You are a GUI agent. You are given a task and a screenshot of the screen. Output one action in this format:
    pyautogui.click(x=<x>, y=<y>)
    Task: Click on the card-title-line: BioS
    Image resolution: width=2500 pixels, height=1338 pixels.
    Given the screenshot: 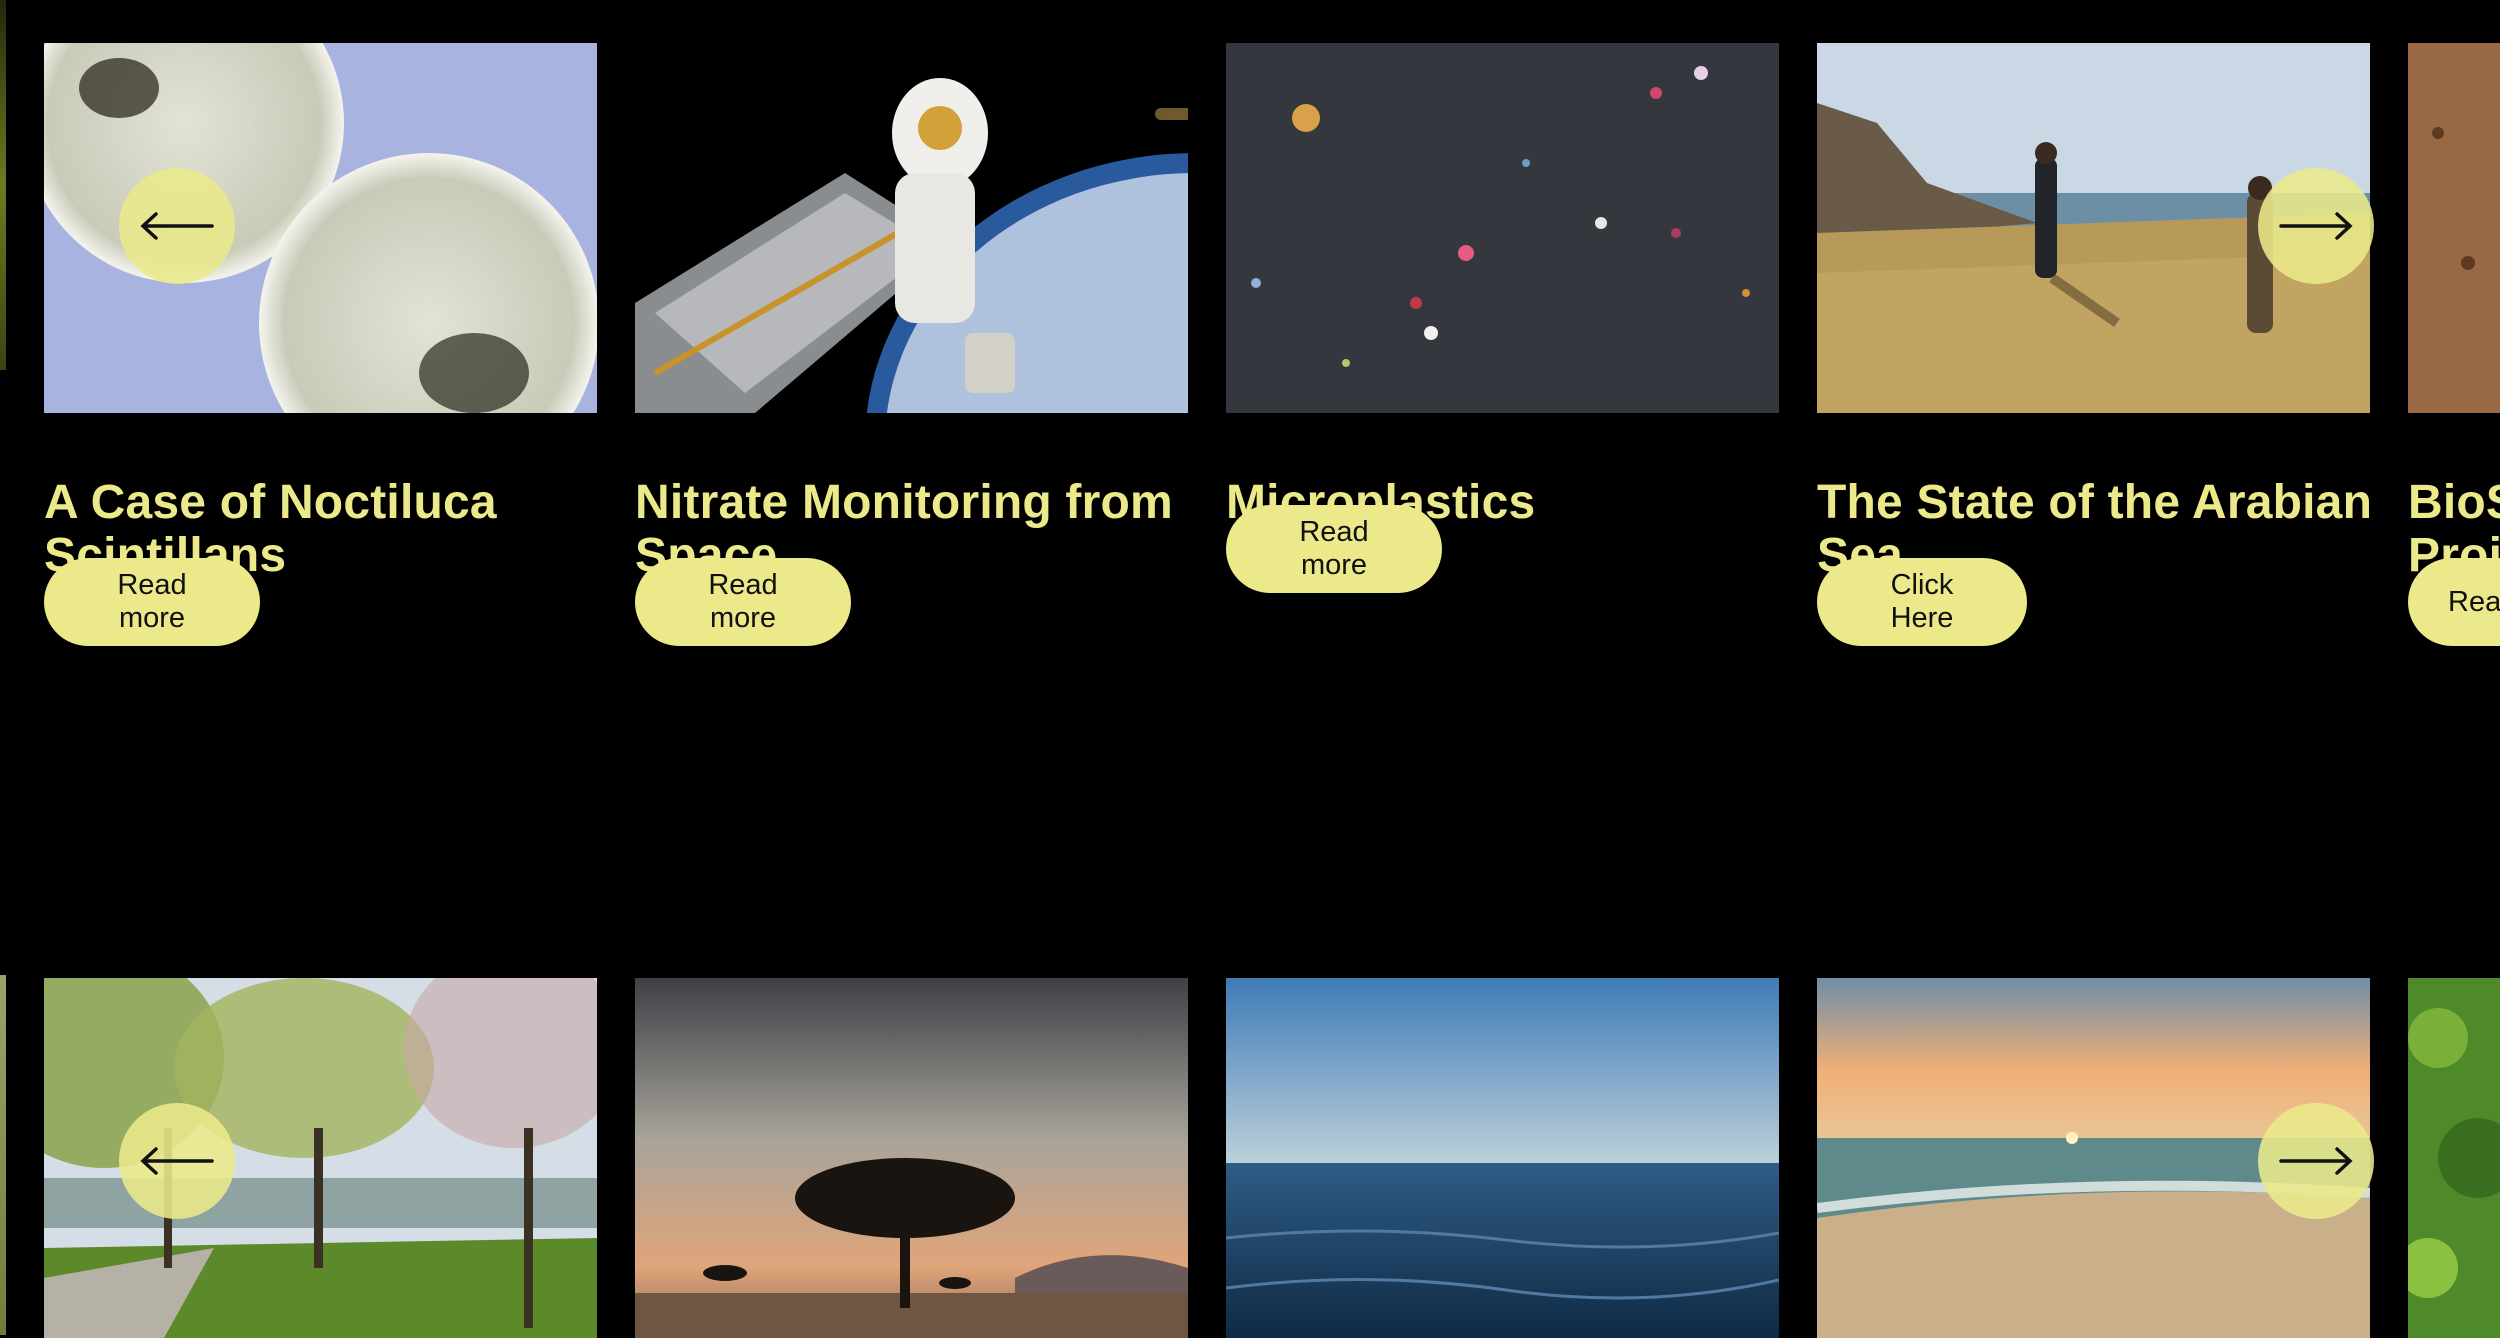 What is the action you would take?
    pyautogui.click(x=2454, y=502)
    